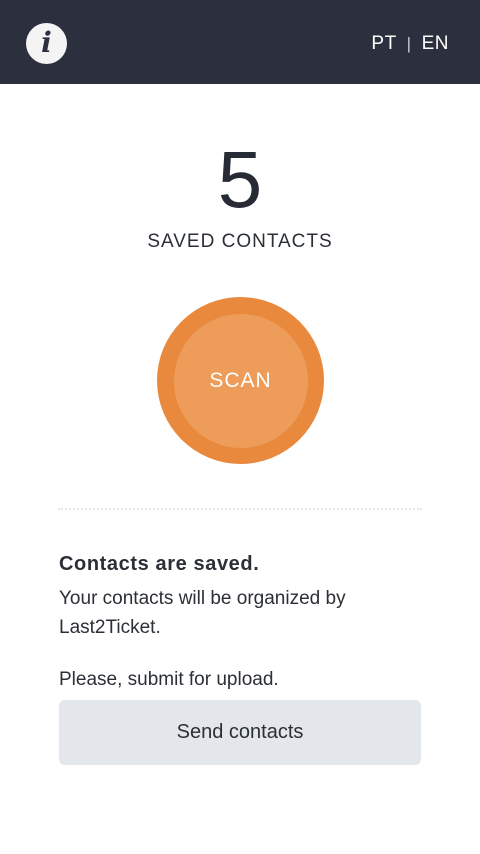 This screenshot has width=480, height=854. I want to click on send-contacts-button: Send contacts, so click(240, 732).